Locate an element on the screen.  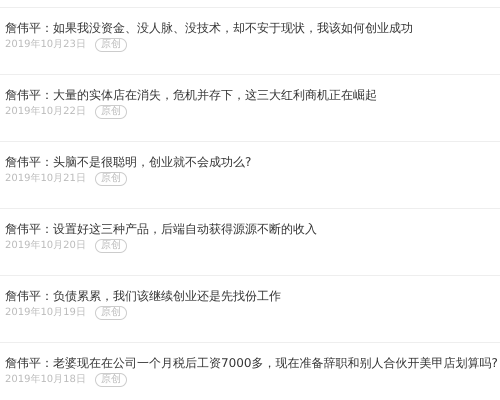
article-title: 詹伟平：老婆现在在公司一个月税后工资7000多，现在准备辞职和别人合伙开美甲店划算吗? is located at coordinates (251, 363).